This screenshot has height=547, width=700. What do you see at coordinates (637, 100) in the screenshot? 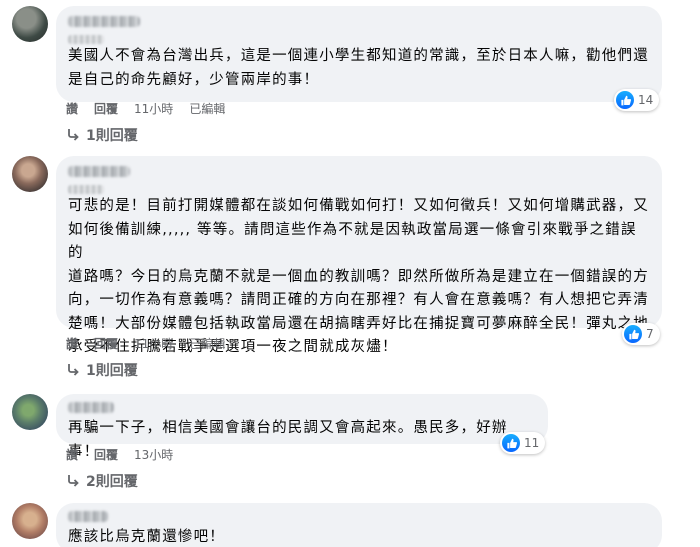
I see `reaction-count: 14` at bounding box center [637, 100].